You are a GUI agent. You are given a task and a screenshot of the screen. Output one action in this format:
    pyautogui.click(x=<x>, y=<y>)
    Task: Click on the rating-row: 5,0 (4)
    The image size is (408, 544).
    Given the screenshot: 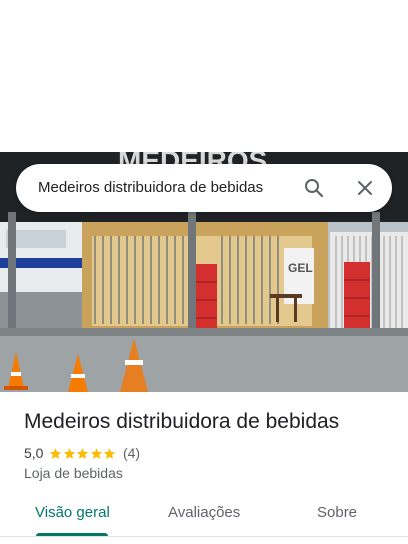 What is the action you would take?
    pyautogui.click(x=82, y=453)
    